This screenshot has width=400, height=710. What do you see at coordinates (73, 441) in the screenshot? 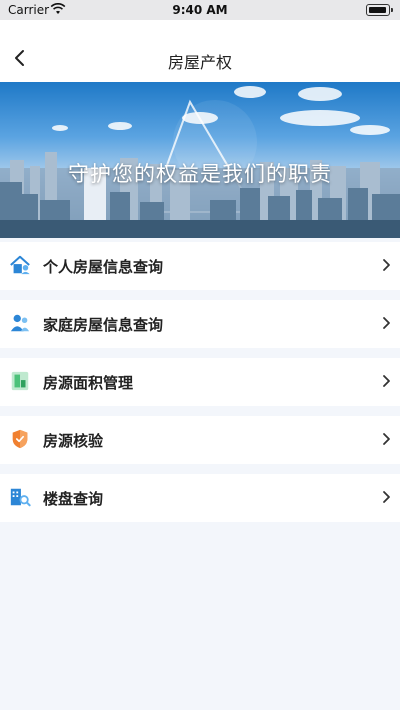
I see `menu-item-label: 房源核验` at bounding box center [73, 441].